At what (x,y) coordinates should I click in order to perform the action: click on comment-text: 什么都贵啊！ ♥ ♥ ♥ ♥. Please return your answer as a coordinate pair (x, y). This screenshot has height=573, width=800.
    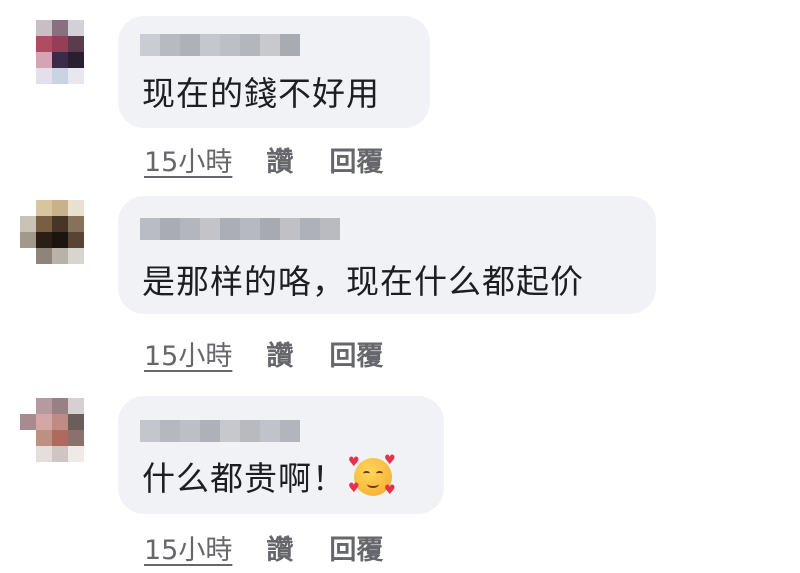
    Looking at the image, I should click on (269, 476).